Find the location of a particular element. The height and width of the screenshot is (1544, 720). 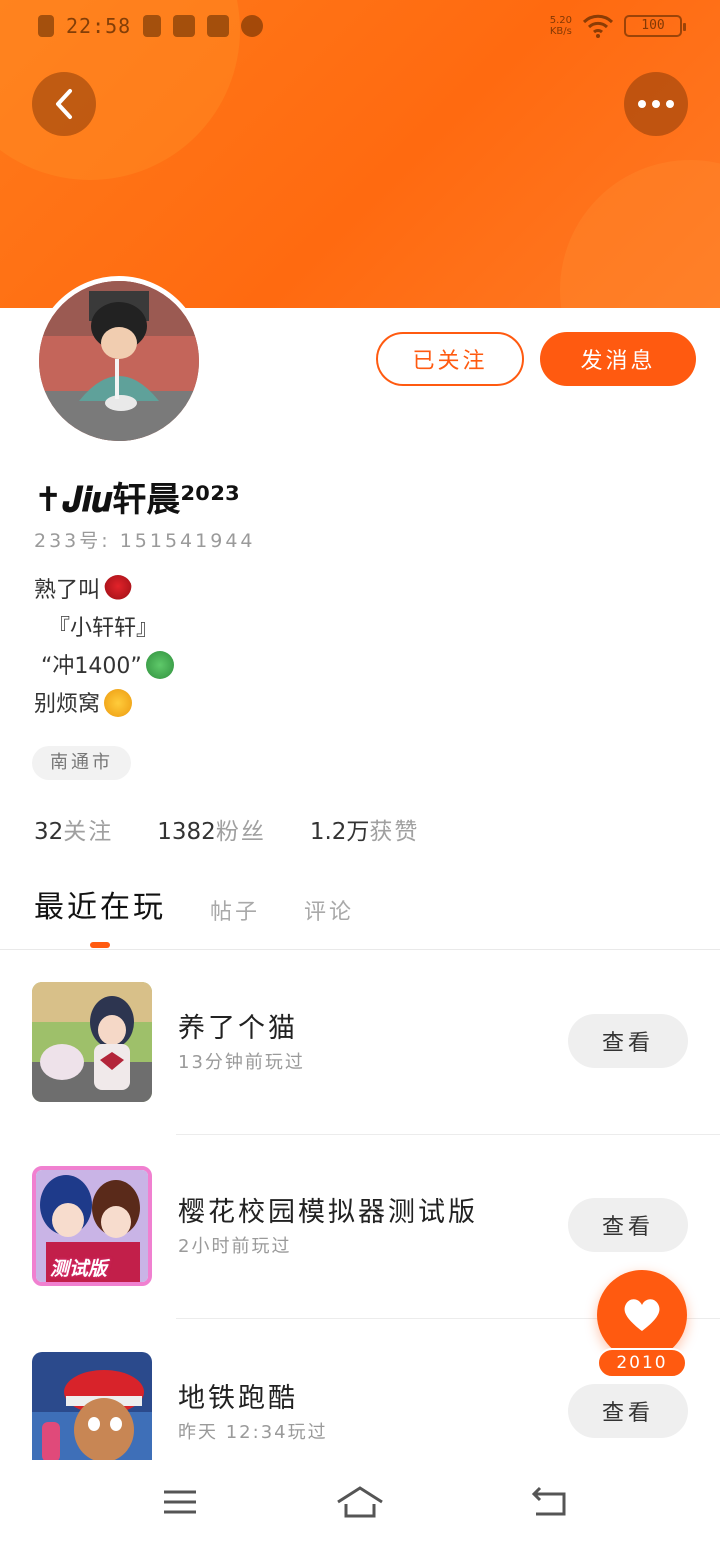

stat-label: 粉丝 is located at coordinates (240, 832).